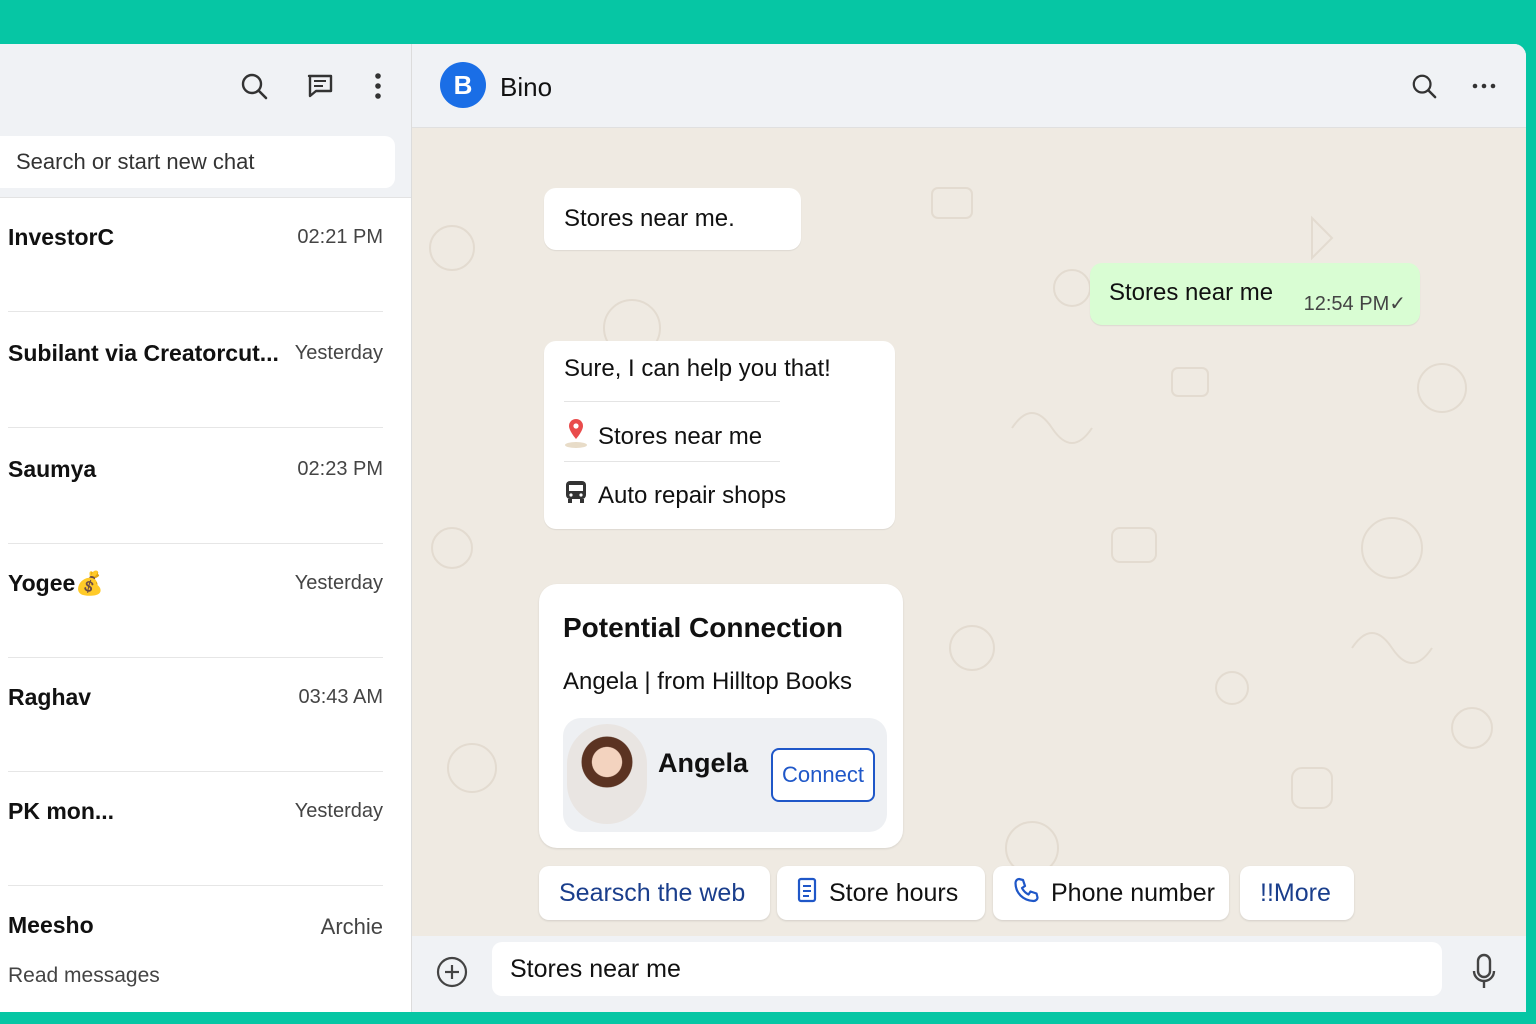 The height and width of the screenshot is (1024, 1536). I want to click on profile-name: Angela, so click(703, 763).